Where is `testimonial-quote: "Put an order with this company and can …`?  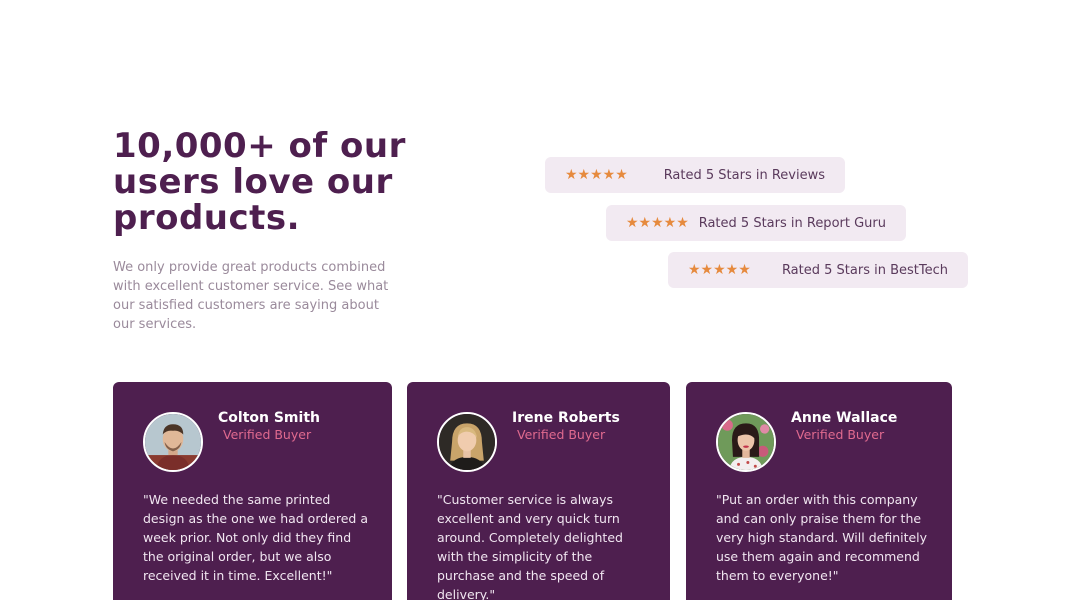
testimonial-quote: "Put an order with this company and can … is located at coordinates (822, 537).